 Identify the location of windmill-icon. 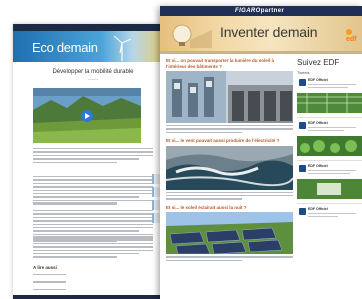
(122, 48).